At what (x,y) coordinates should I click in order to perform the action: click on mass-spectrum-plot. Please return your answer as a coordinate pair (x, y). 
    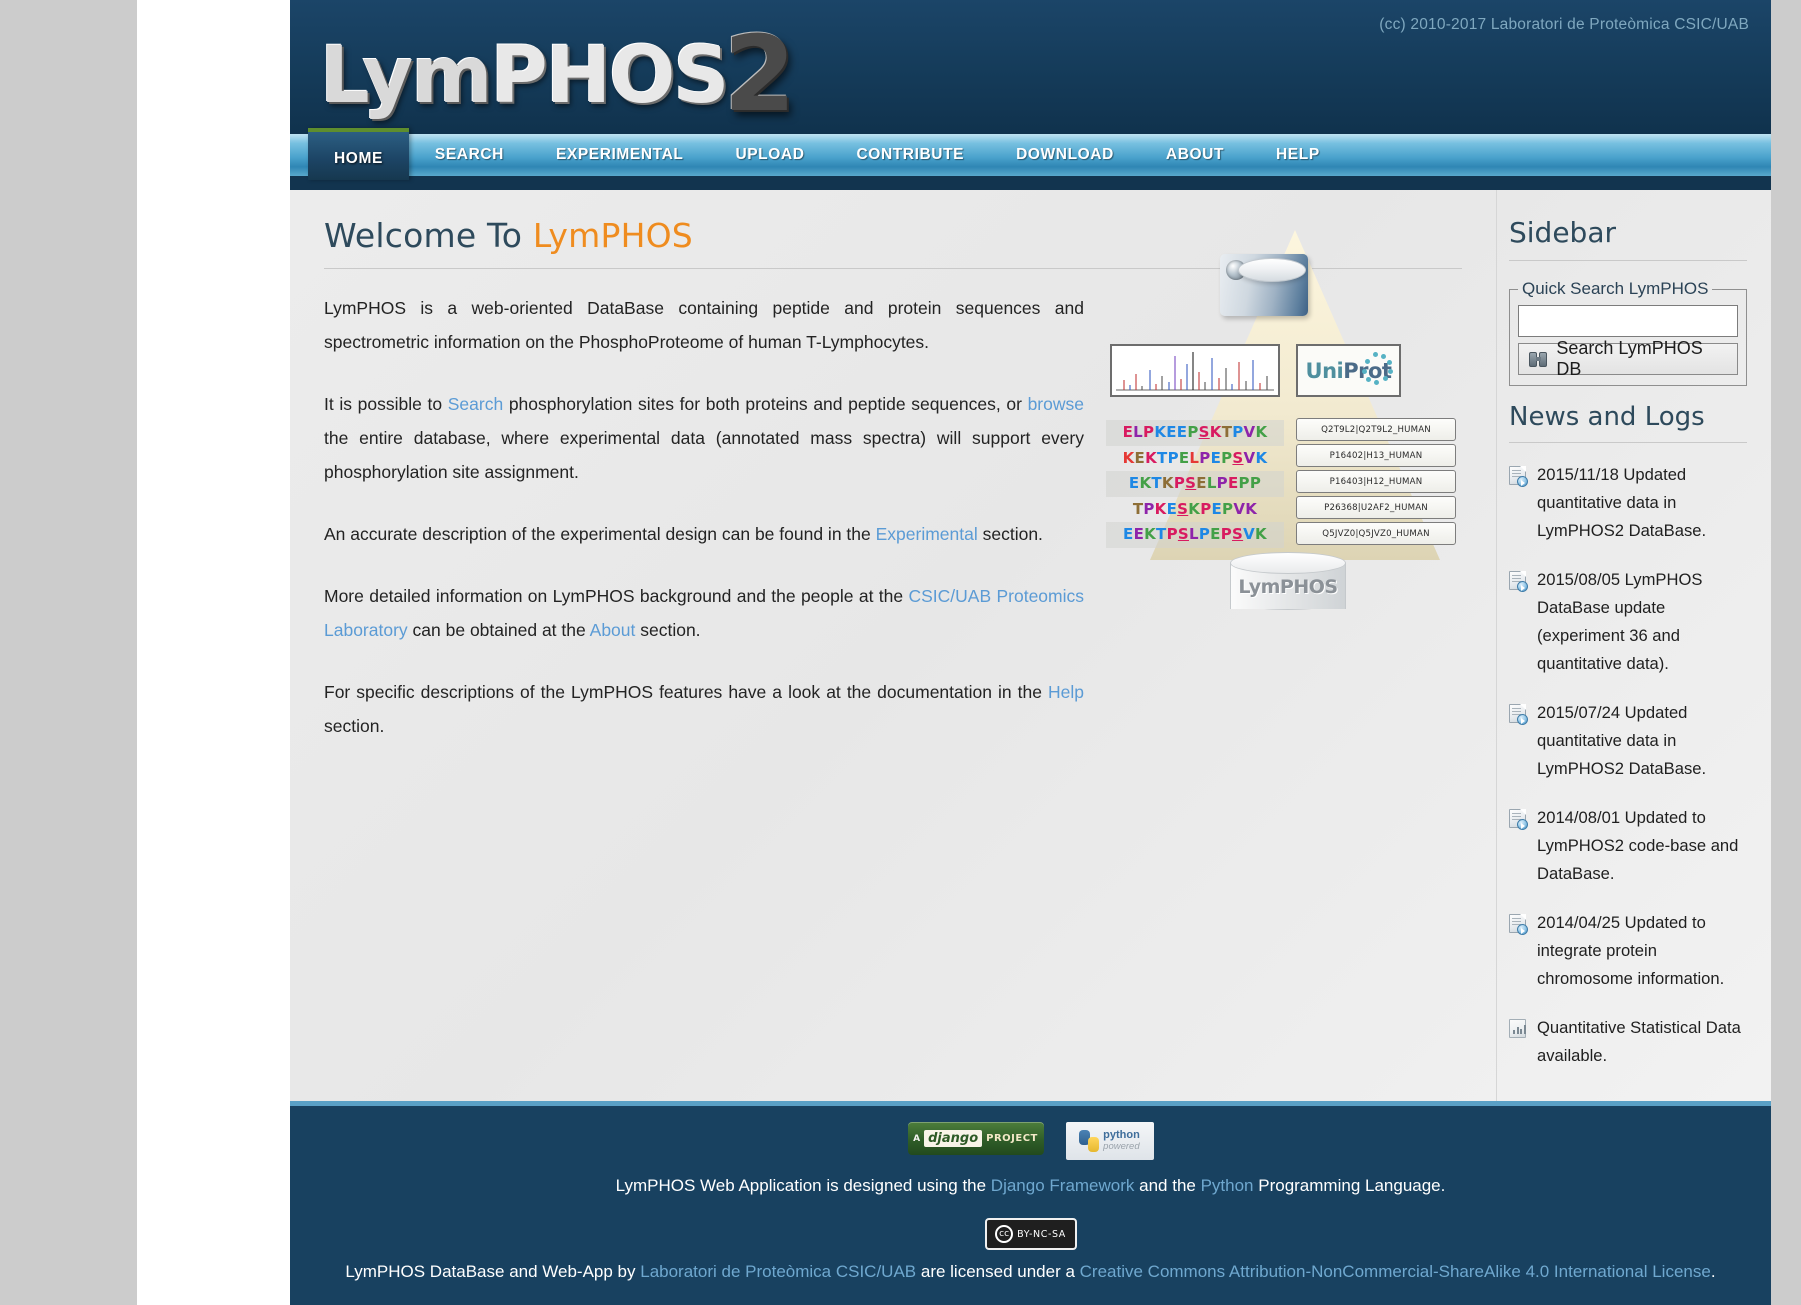
    Looking at the image, I should click on (1195, 370).